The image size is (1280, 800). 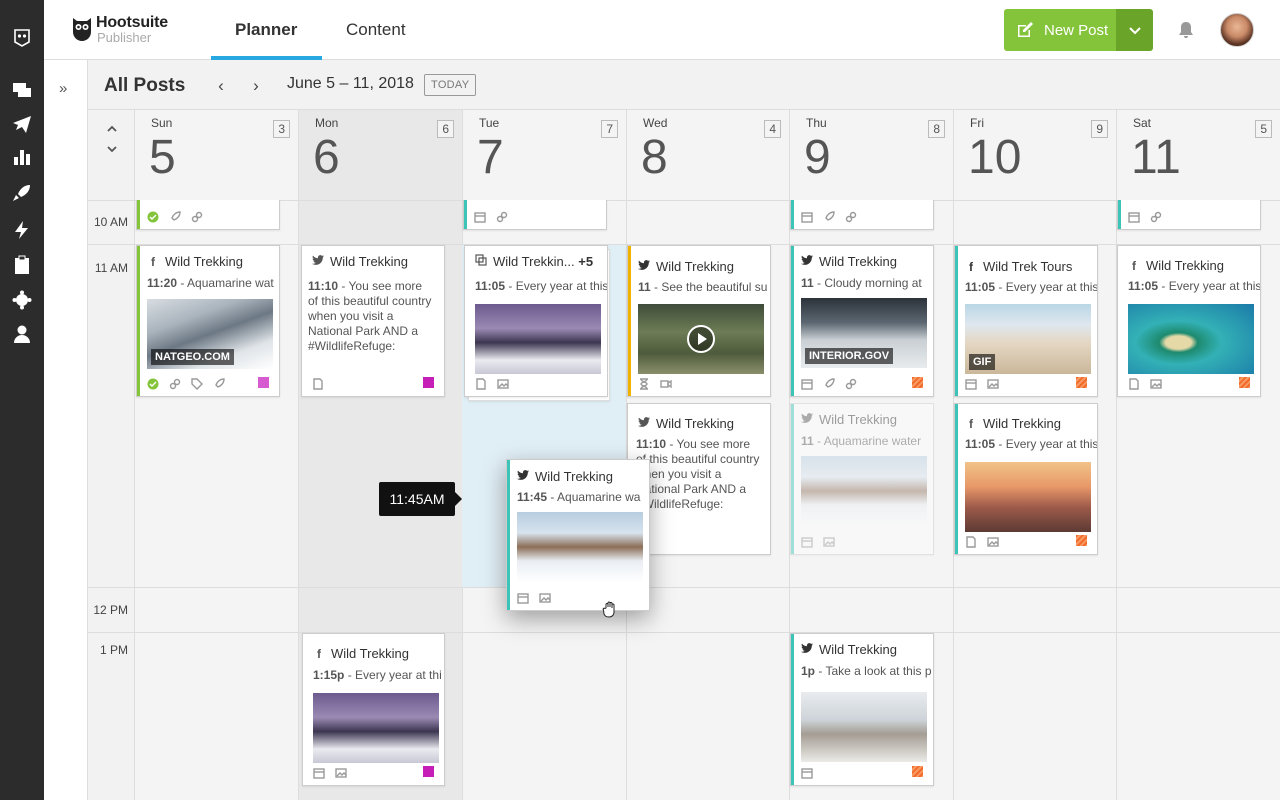 I want to click on dragged-post-card: Wild Trekking 11:45 - Aquamarine wa, so click(x=578, y=535).